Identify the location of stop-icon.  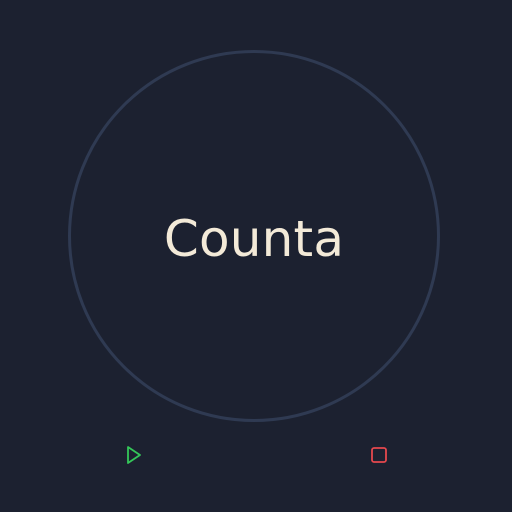
(379, 455).